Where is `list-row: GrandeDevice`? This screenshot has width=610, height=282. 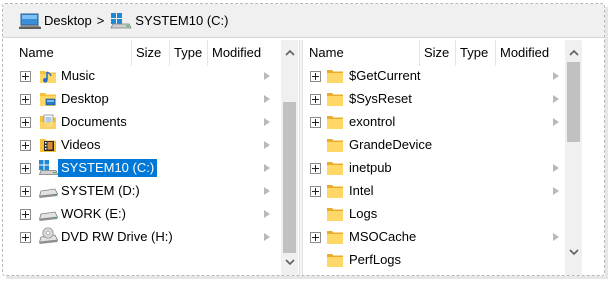 list-row: GrandeDevice is located at coordinates (434, 145).